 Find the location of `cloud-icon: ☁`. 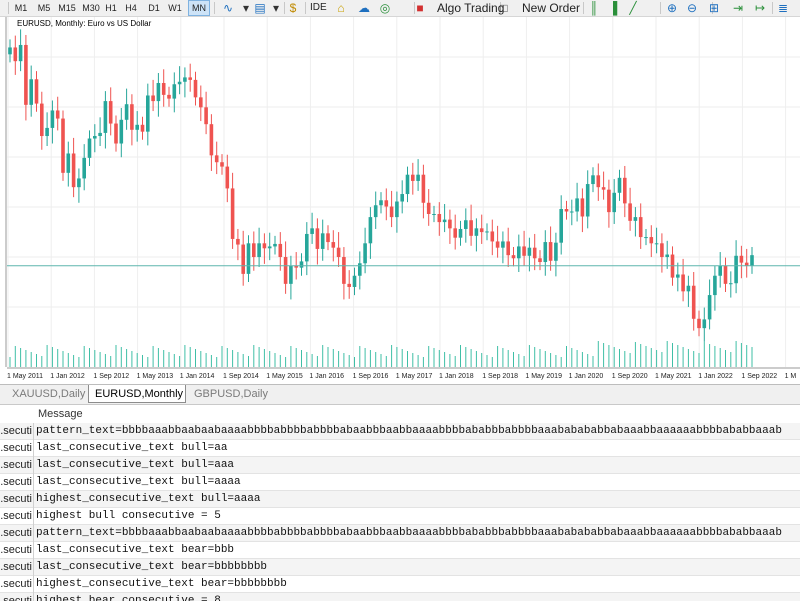

cloud-icon: ☁ is located at coordinates (364, 8).